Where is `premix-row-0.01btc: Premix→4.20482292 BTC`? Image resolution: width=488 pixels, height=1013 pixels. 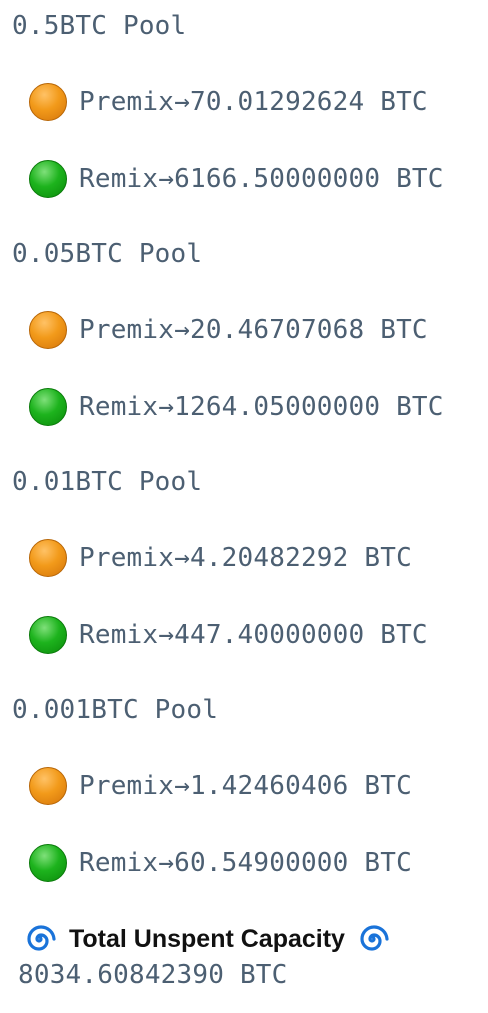
premix-row-0.01btc: Premix→4.20482292 BTC is located at coordinates (220, 558).